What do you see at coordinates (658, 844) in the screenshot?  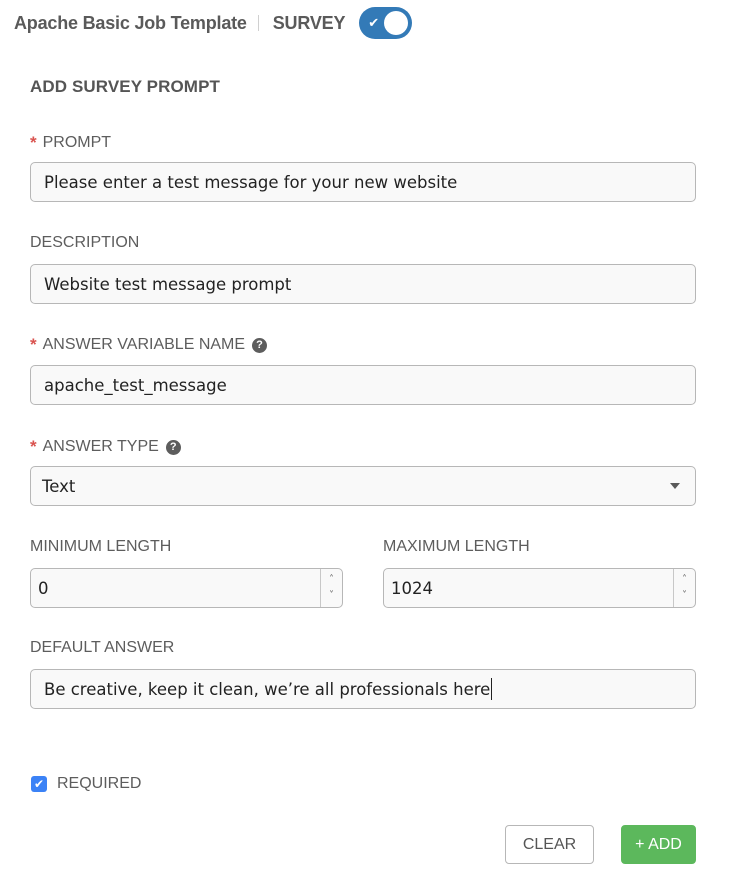 I see `add-button: + ADD` at bounding box center [658, 844].